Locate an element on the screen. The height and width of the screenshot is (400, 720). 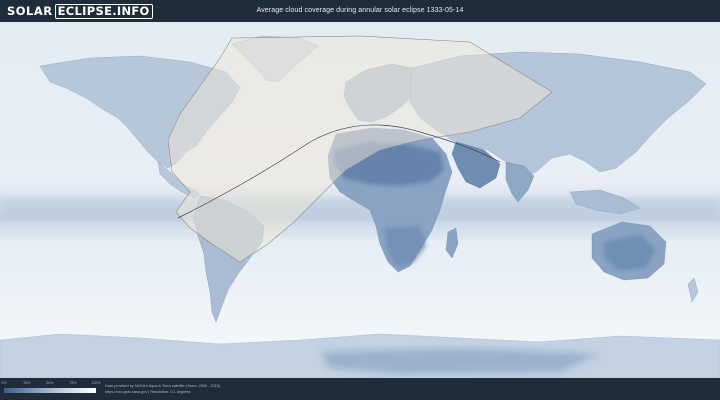
legend-label-100: 100% is located at coordinates (96, 383).